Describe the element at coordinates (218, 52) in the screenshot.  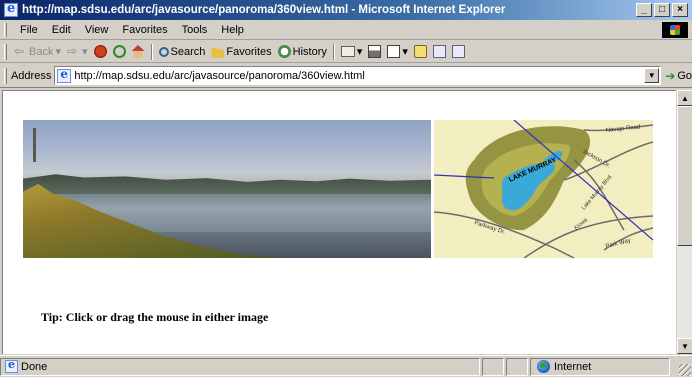
I see `favorites-icon` at that location.